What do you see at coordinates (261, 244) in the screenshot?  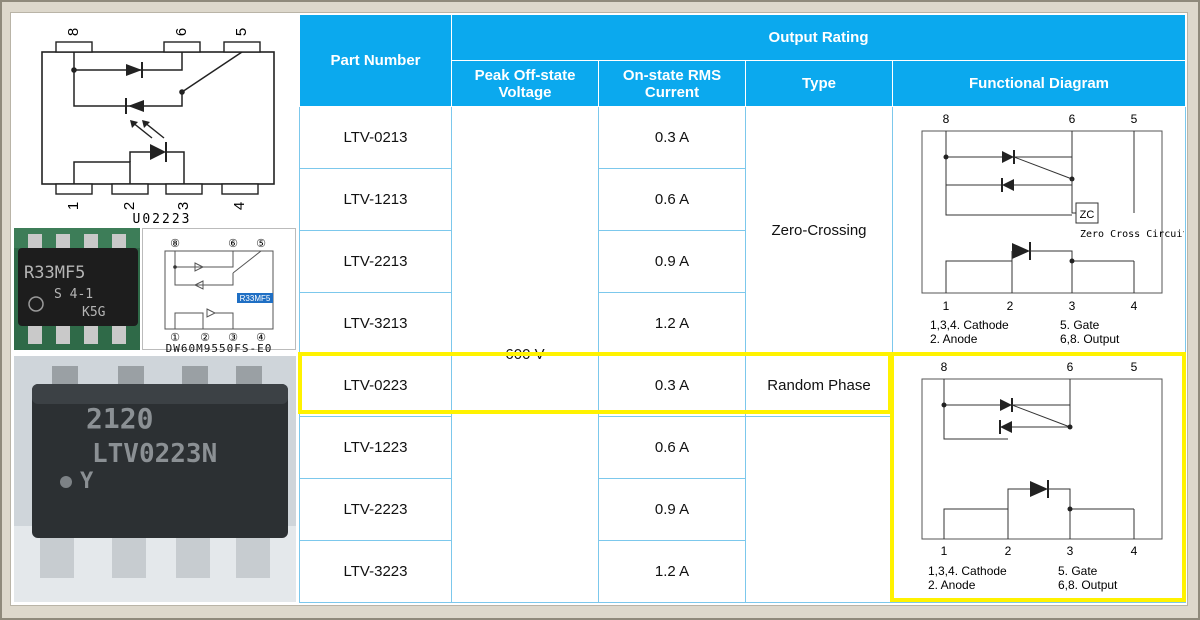 I see `pin-label: ⑤` at bounding box center [261, 244].